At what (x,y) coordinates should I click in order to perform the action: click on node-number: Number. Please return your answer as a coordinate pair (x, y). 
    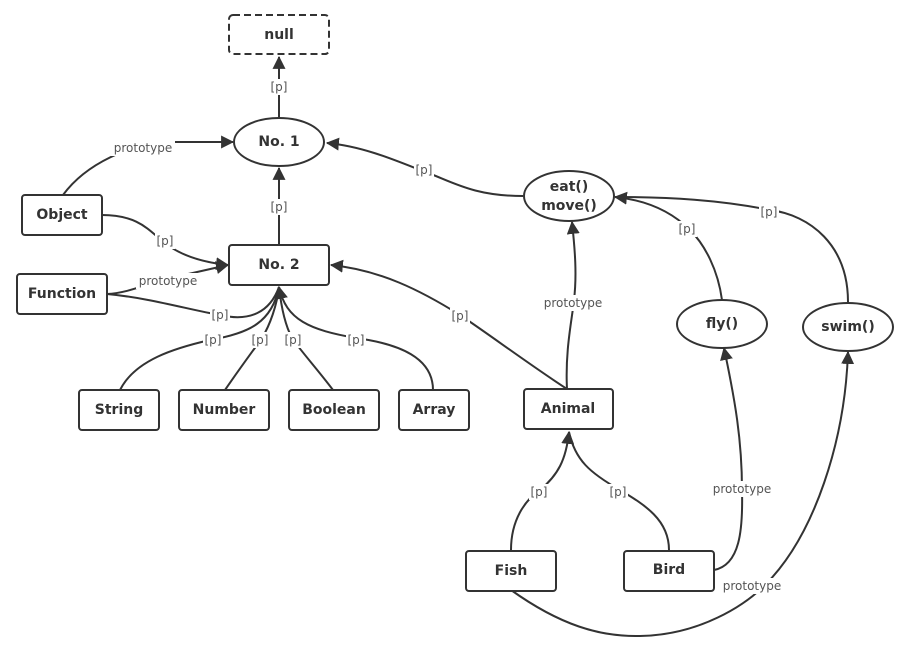
    Looking at the image, I should click on (224, 410).